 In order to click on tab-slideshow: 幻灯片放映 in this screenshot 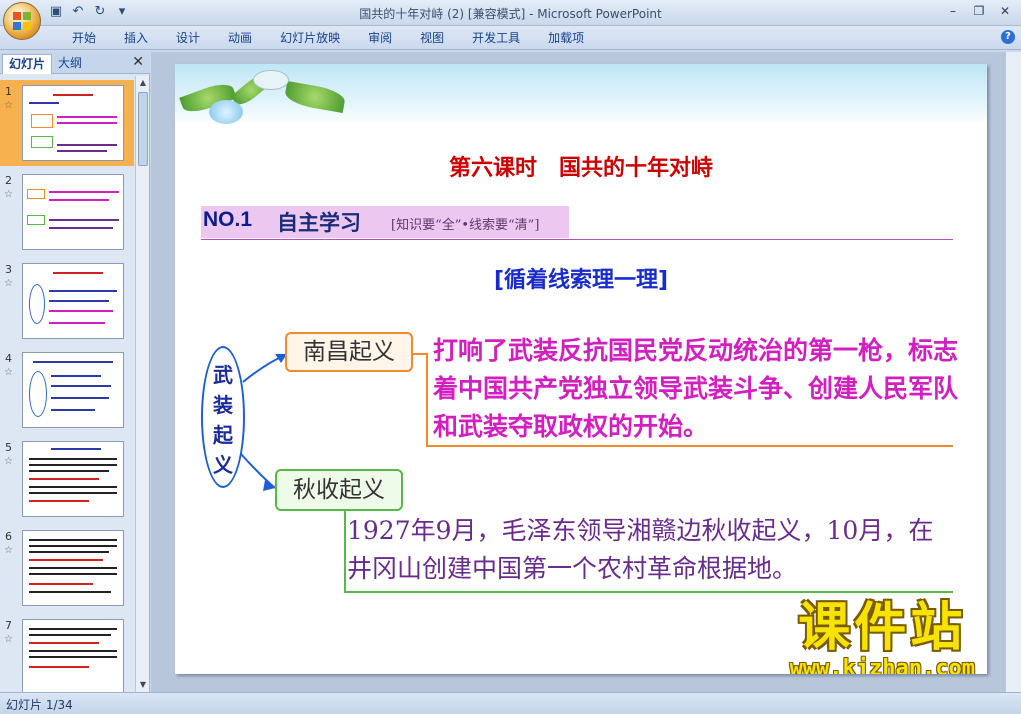, I will do `click(310, 38)`.